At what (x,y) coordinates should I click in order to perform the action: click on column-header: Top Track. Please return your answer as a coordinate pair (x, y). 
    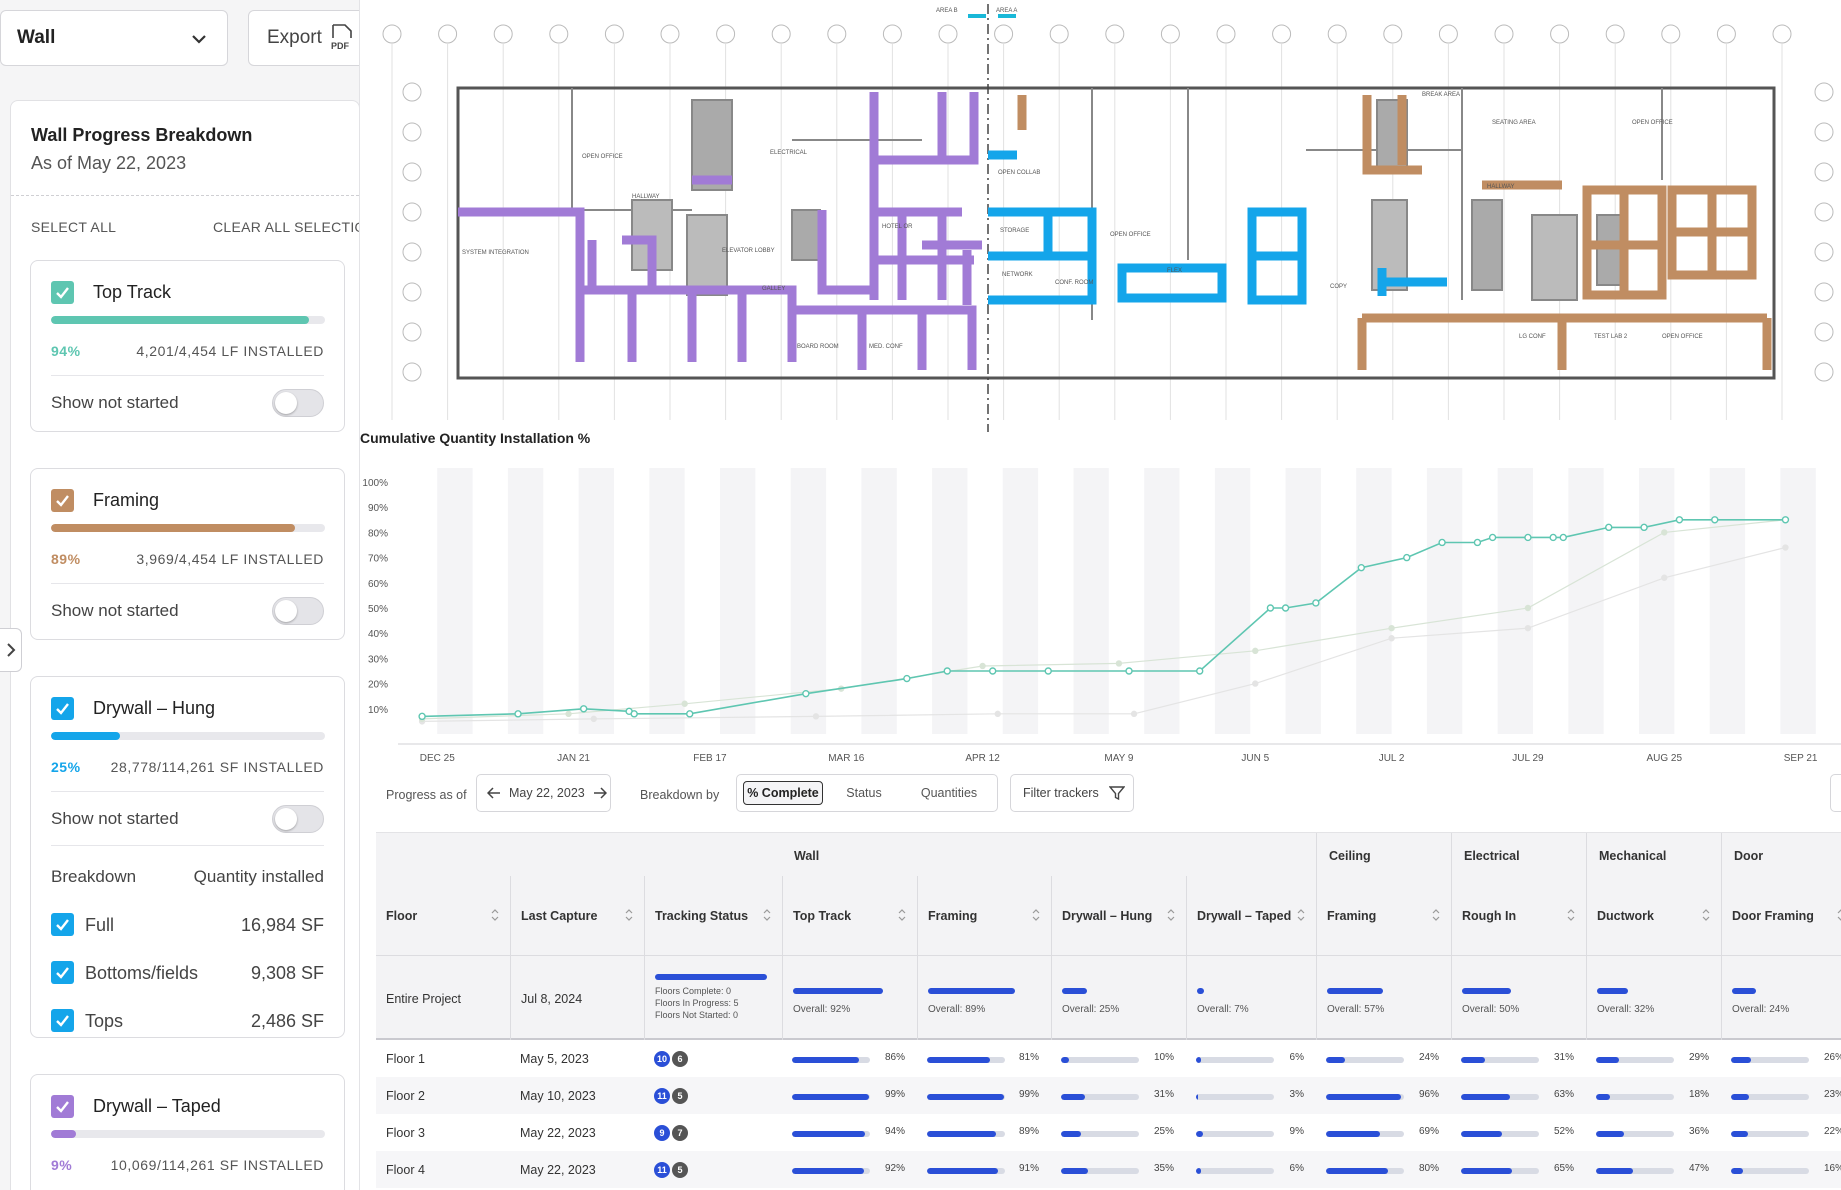
    Looking at the image, I should click on (849, 916).